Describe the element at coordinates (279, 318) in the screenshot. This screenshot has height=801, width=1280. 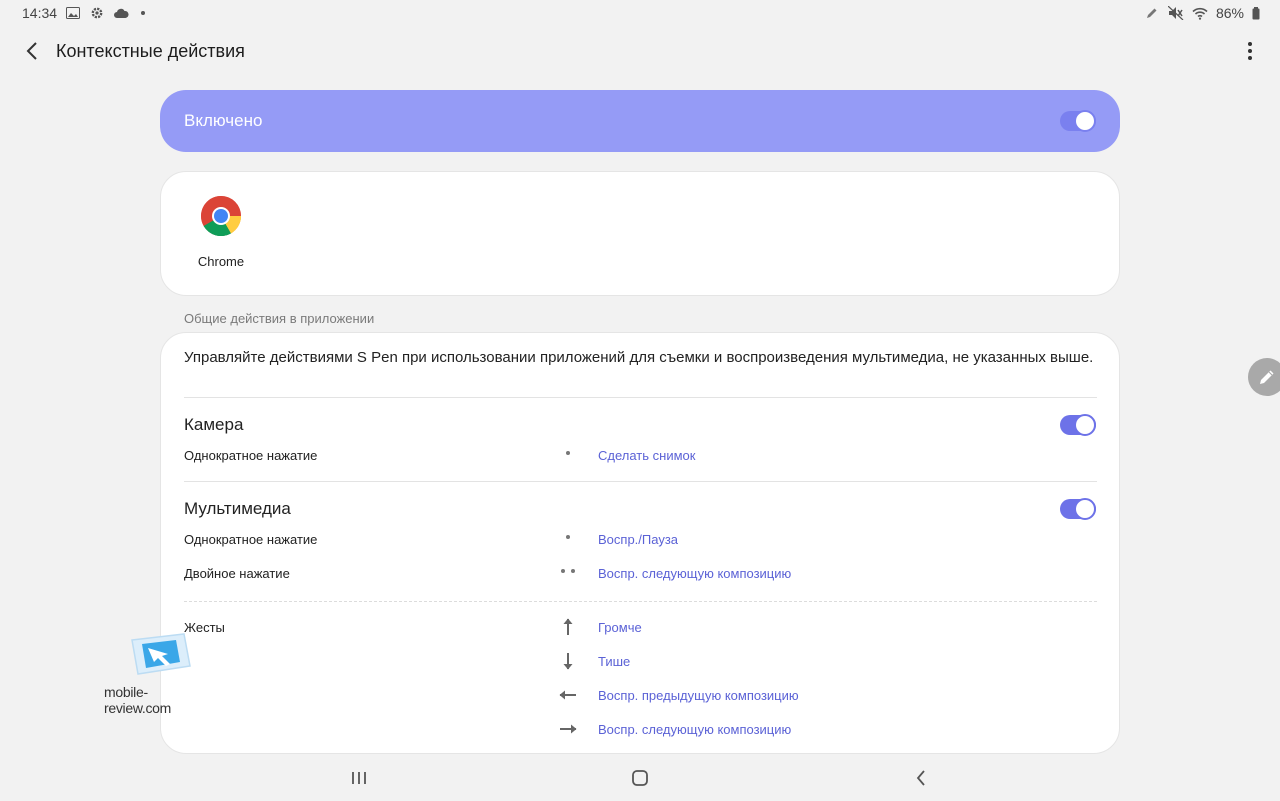
I see `section-title: Общие действия в приложении` at that location.